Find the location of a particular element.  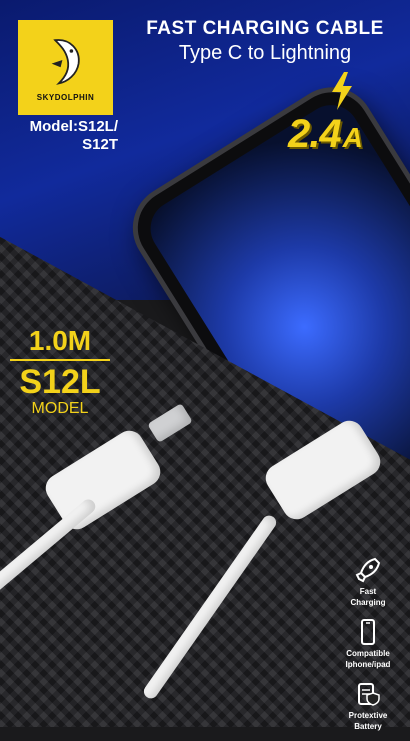

product-title: FAST CHARGING CABLE Type C to Lightning is located at coordinates (265, 41).